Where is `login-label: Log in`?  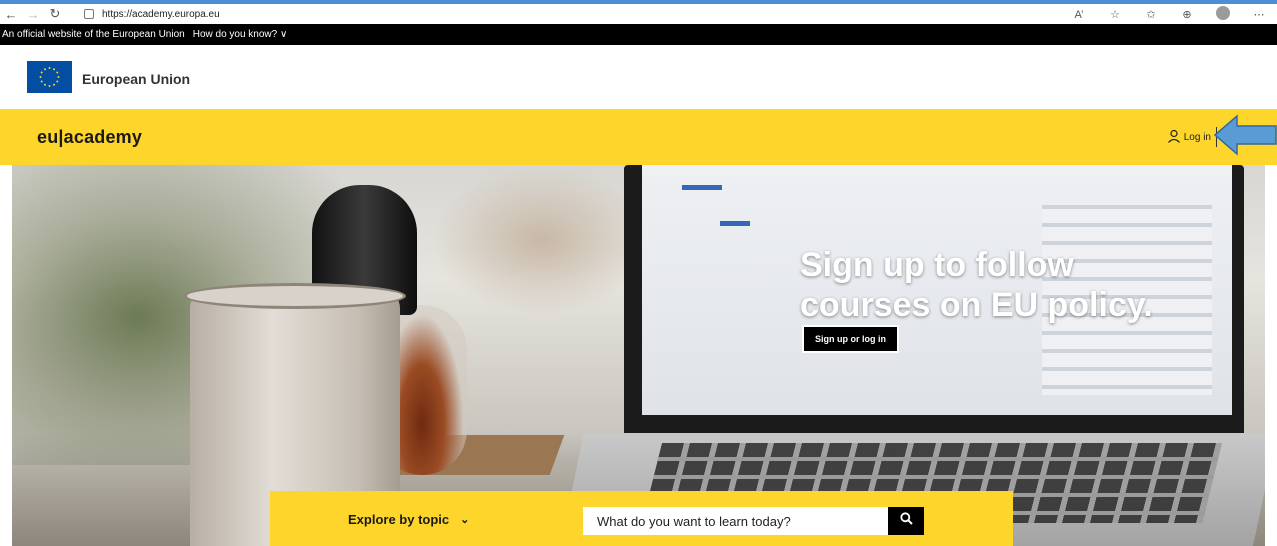
login-label: Log in is located at coordinates (1197, 137).